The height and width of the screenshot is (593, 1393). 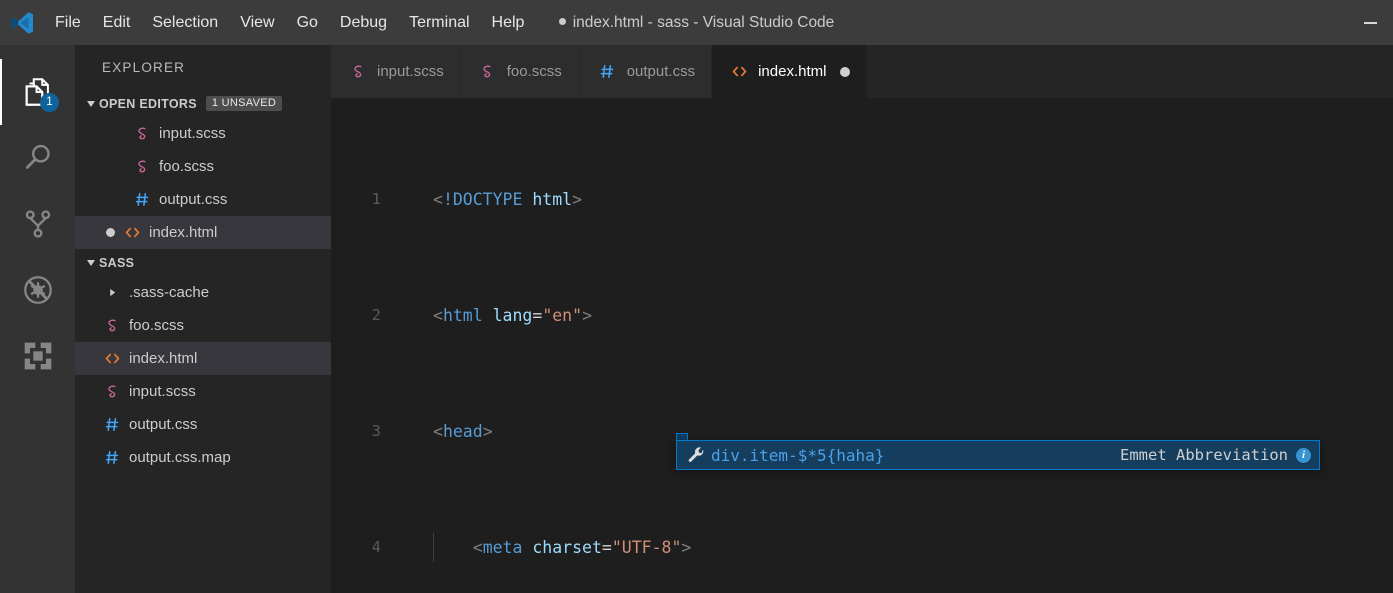 What do you see at coordinates (148, 103) in the screenshot?
I see `open-editors-label: OPEN EDITORS` at bounding box center [148, 103].